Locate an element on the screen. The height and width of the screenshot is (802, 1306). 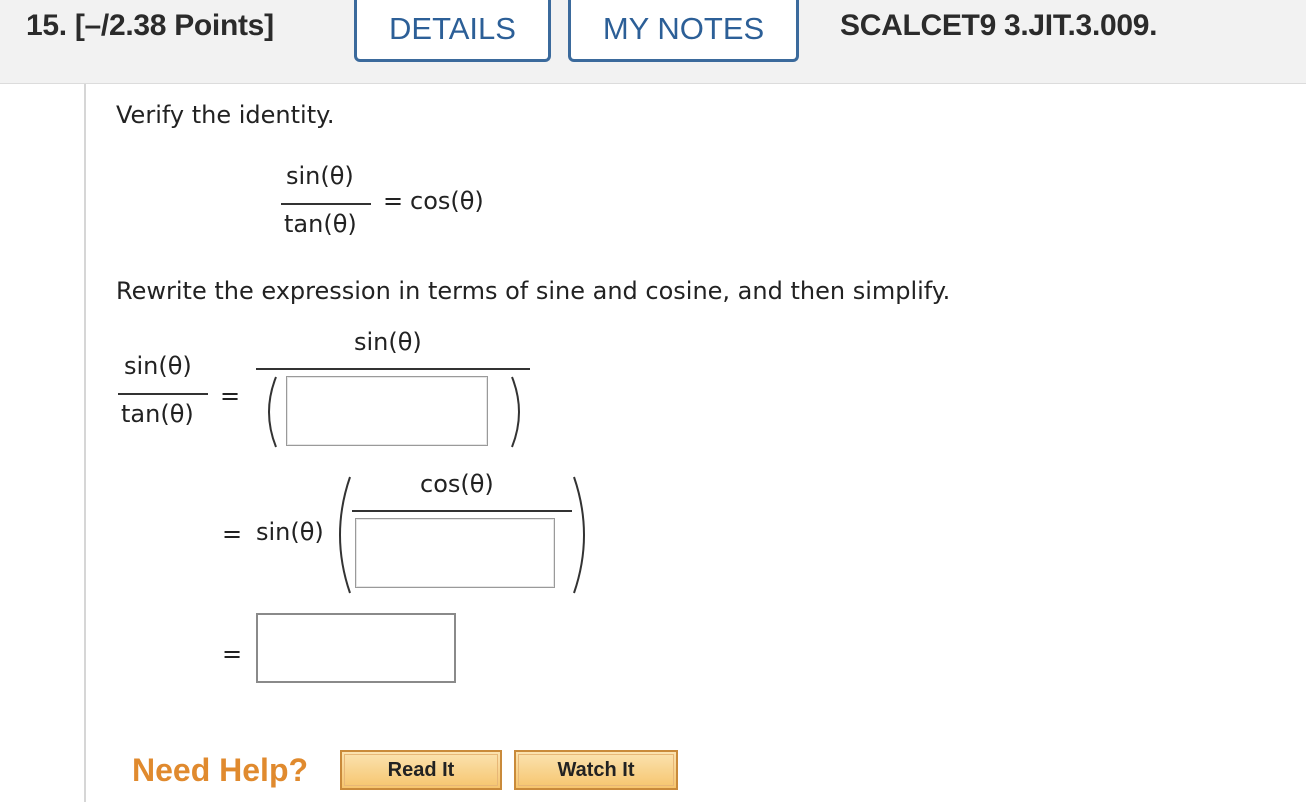
step1-left-paren is located at coordinates (272, 412).